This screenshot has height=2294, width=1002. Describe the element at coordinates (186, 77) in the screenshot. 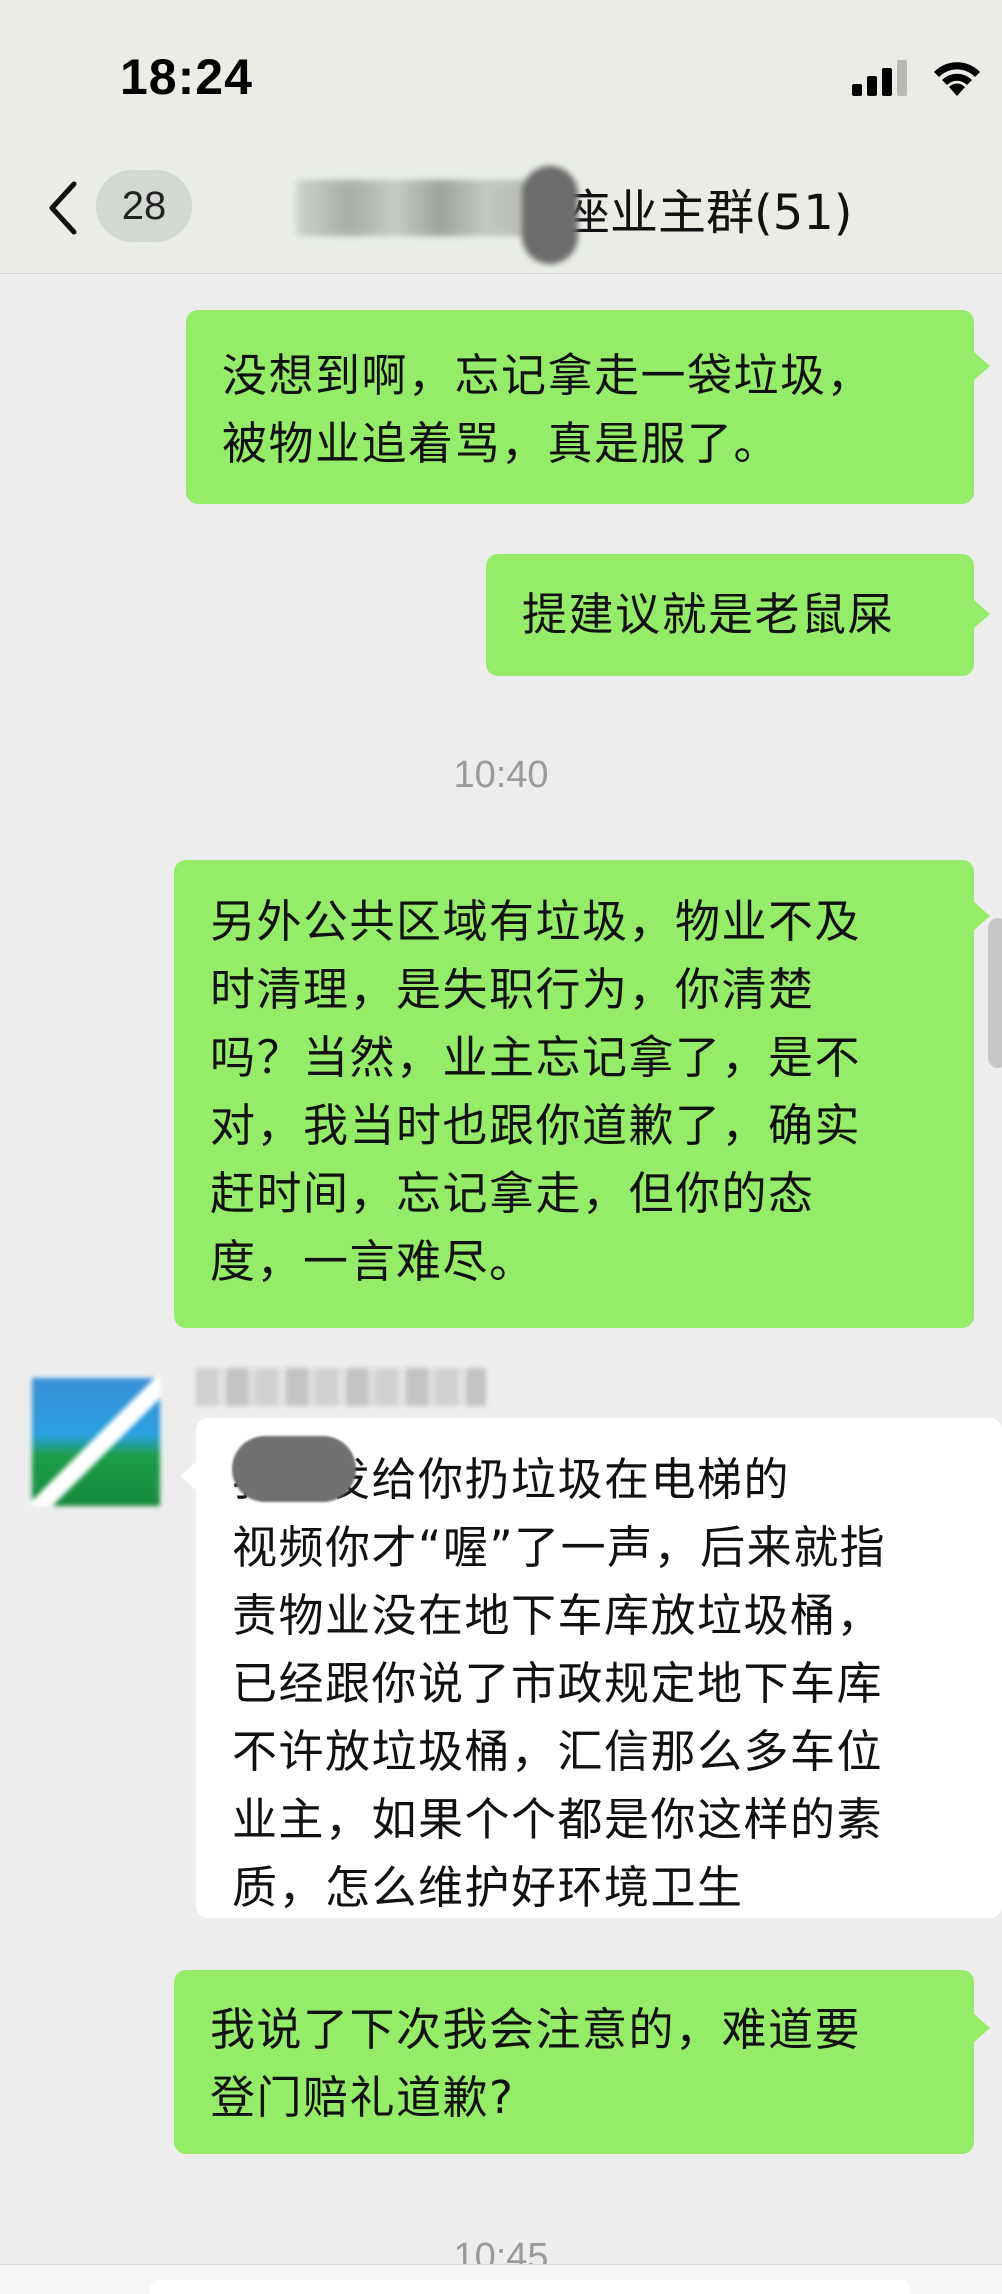

I see `status-time: 18:24` at that location.